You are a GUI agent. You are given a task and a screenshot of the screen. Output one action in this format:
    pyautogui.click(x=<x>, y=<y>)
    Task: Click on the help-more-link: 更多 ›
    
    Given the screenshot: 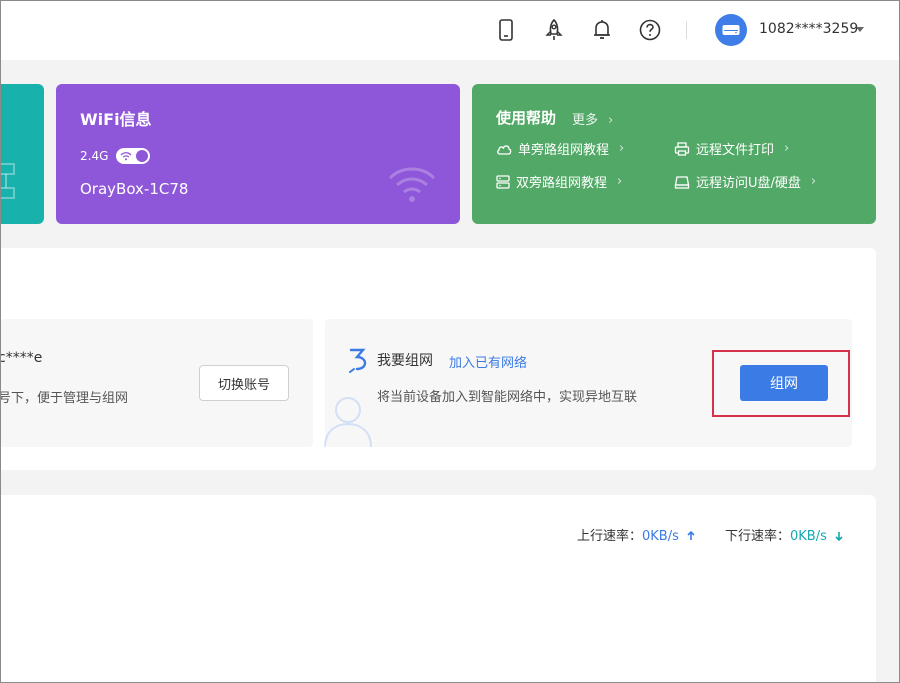 What is the action you would take?
    pyautogui.click(x=592, y=118)
    